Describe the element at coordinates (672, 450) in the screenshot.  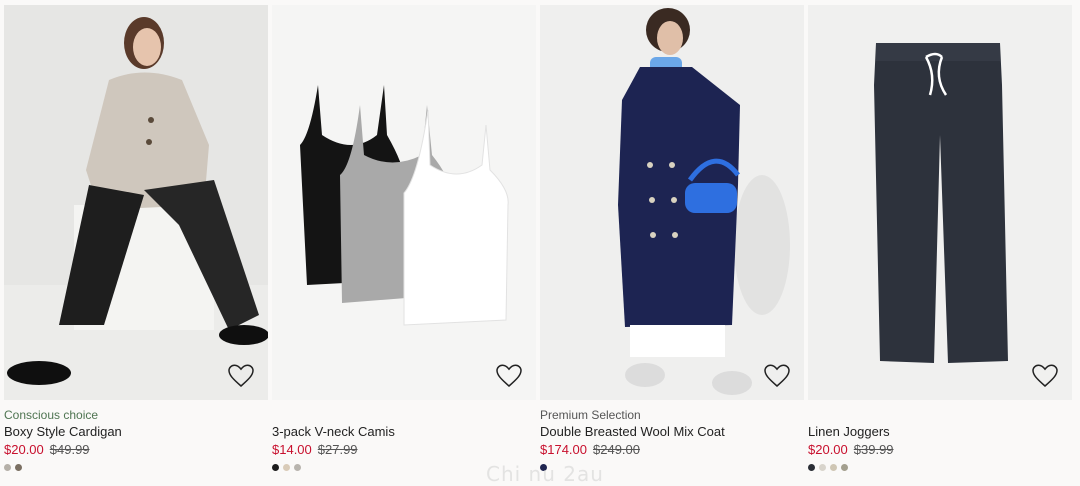
I see `product-prices: $174.00 $249.00` at that location.